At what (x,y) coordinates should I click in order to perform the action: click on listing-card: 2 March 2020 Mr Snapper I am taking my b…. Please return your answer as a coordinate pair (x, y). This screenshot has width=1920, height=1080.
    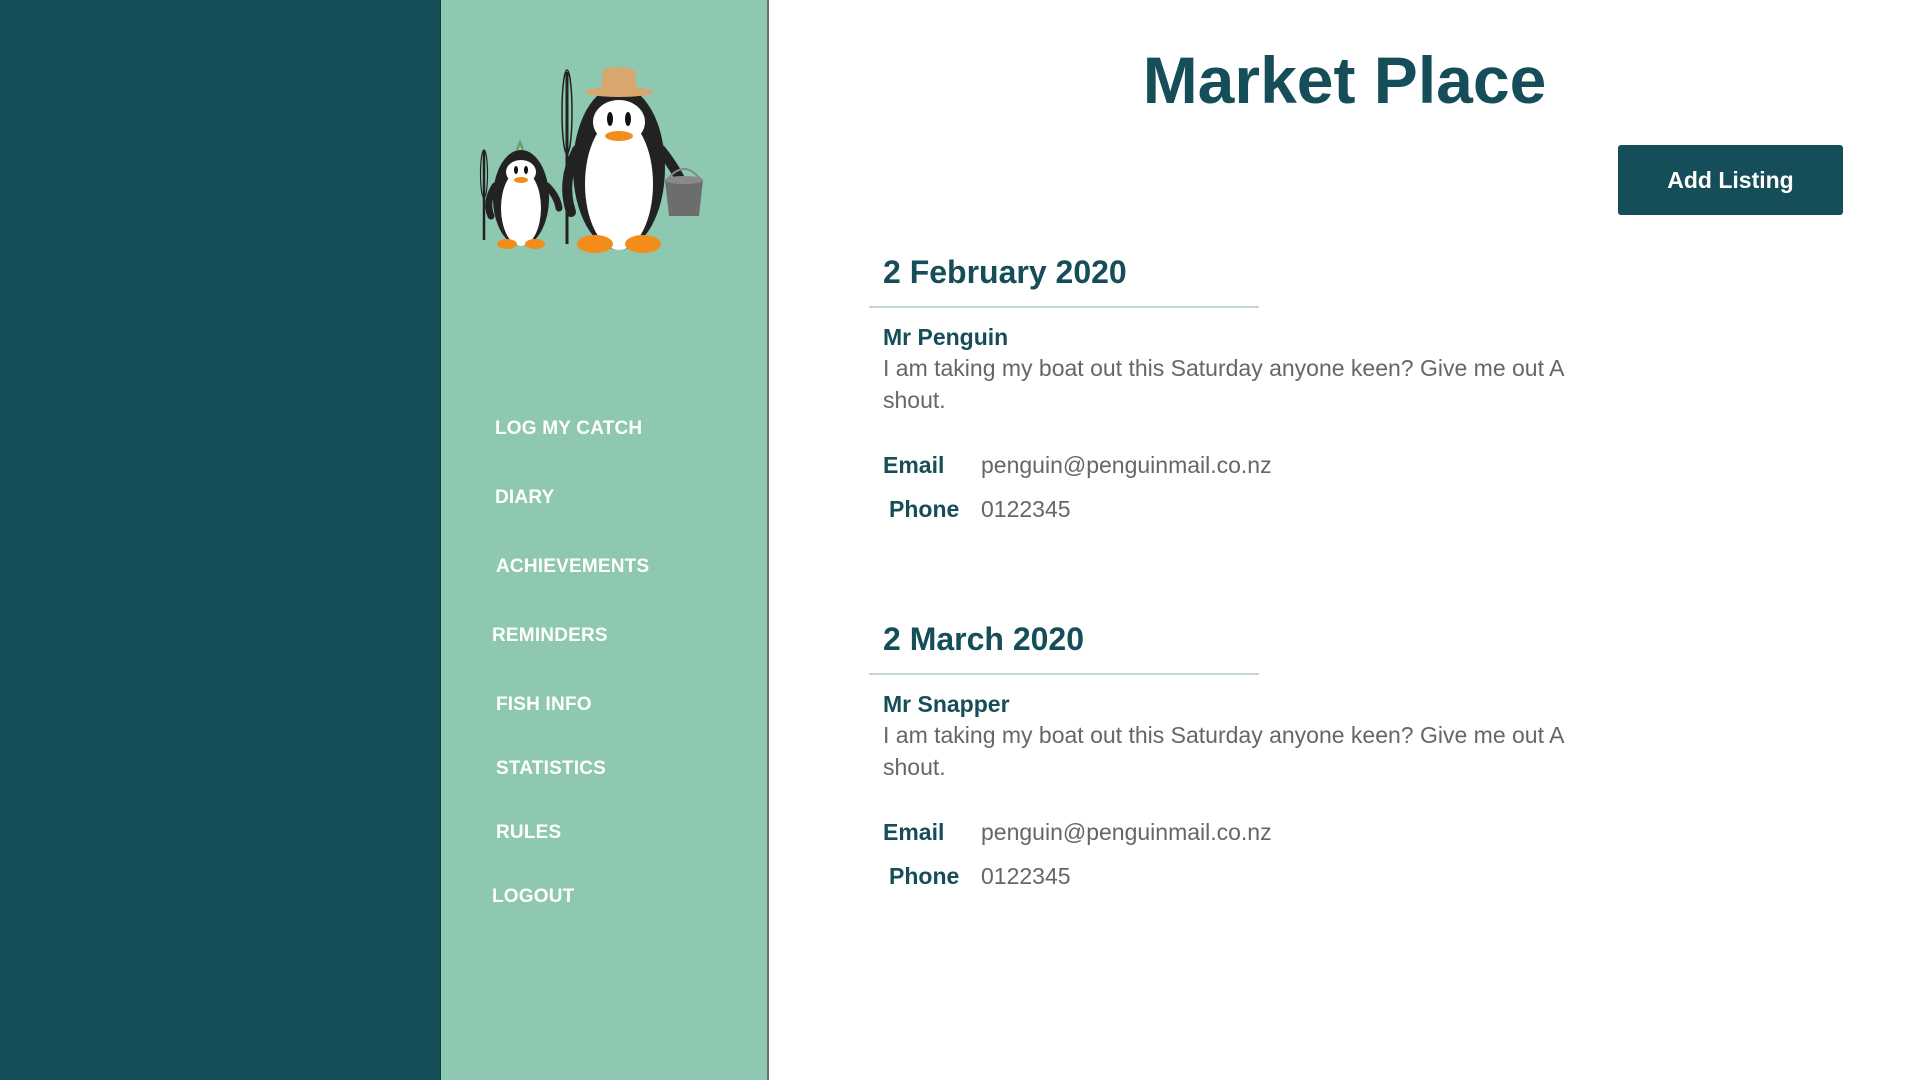
    Looking at the image, I should click on (1219, 760).